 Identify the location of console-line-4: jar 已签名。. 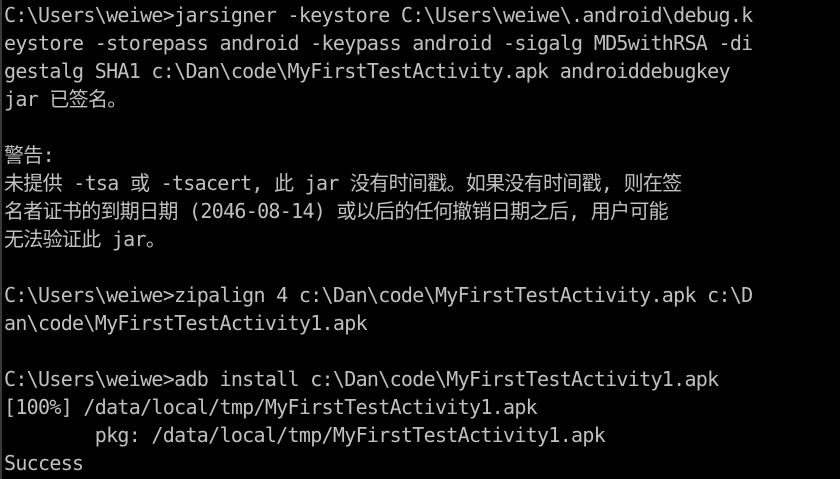
(65, 99).